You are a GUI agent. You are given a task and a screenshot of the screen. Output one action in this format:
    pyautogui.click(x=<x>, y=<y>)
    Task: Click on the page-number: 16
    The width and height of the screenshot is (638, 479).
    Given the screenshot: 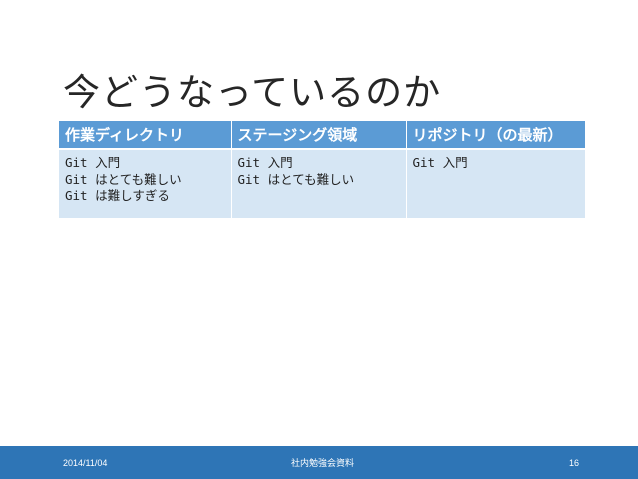 What is the action you would take?
    pyautogui.click(x=574, y=463)
    